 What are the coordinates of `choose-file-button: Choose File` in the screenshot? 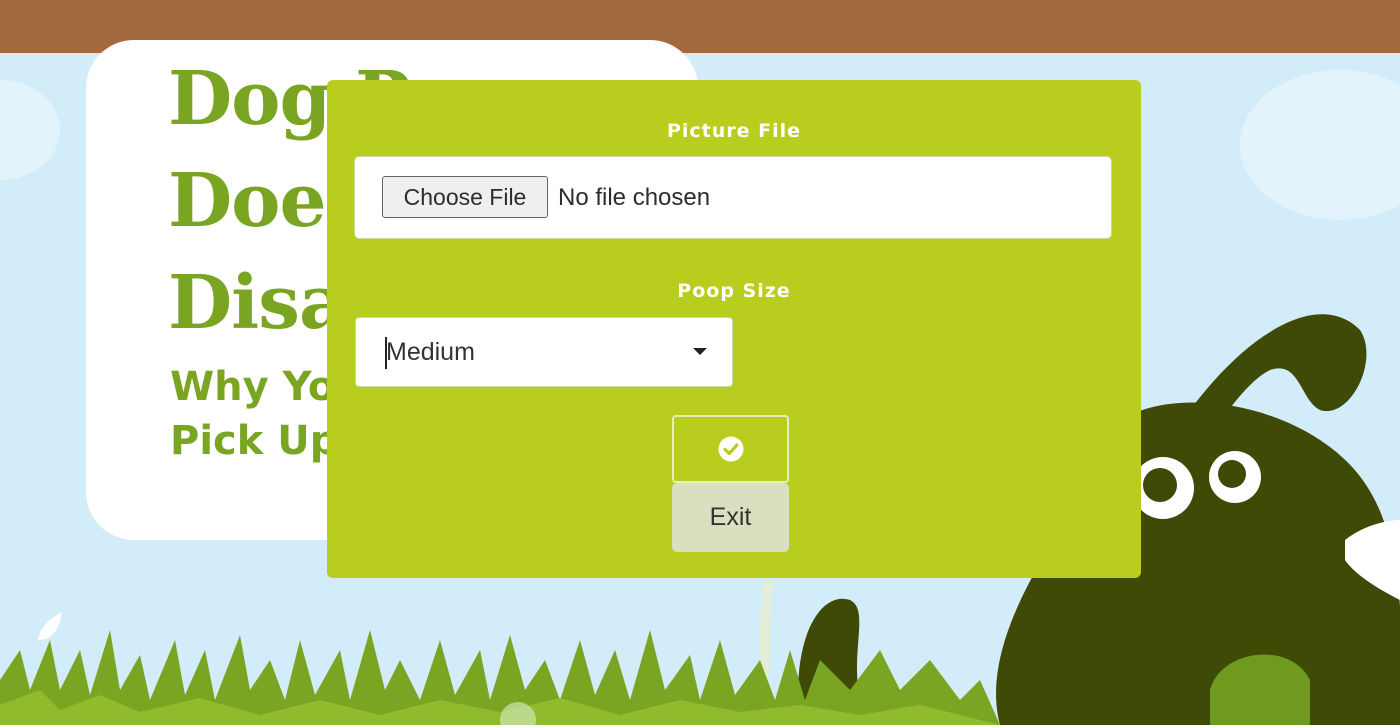 It's located at (465, 197).